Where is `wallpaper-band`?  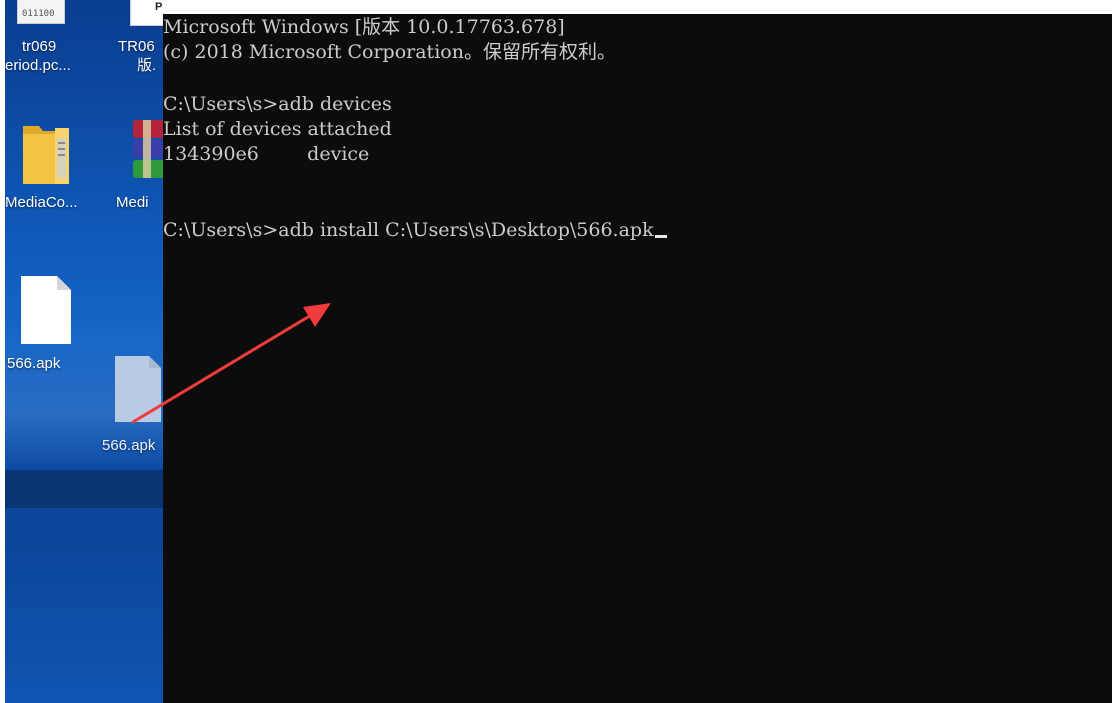 wallpaper-band is located at coordinates (85, 489).